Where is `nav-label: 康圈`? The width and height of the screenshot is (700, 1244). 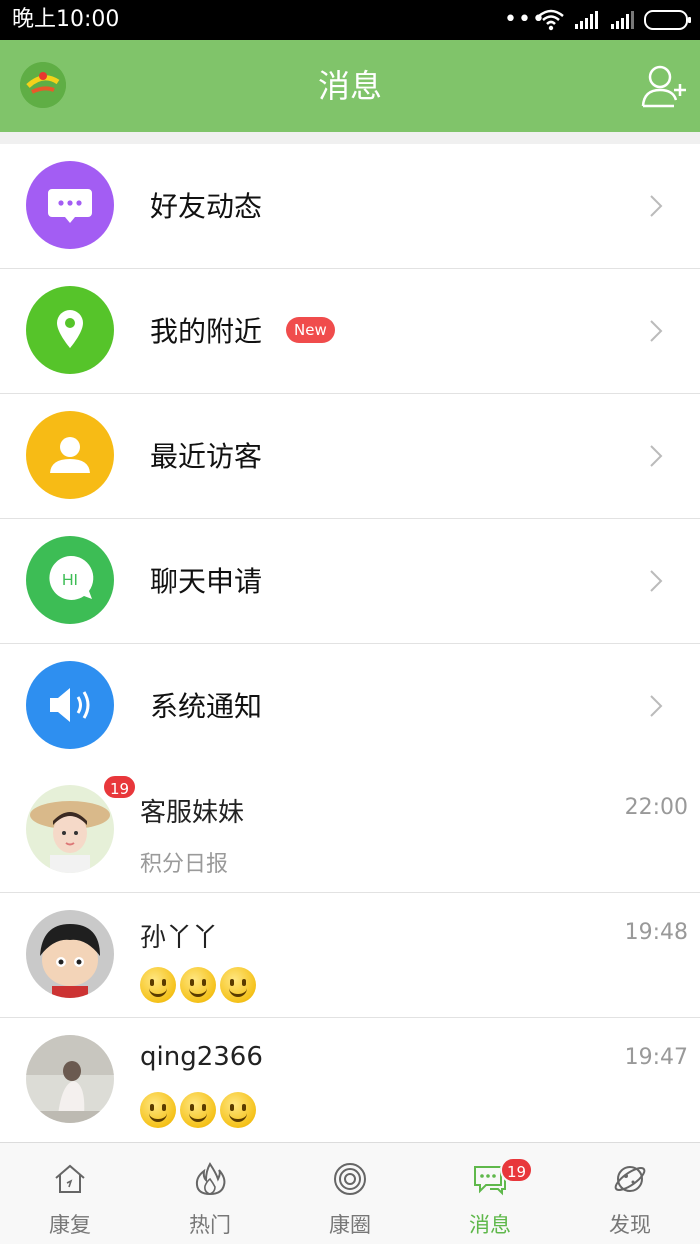
nav-label: 康圈 is located at coordinates (350, 1225).